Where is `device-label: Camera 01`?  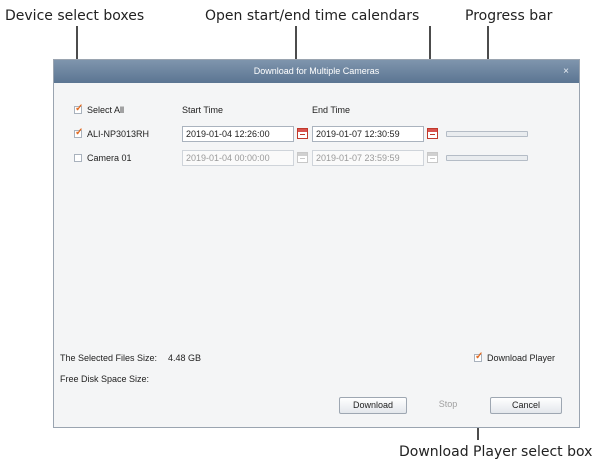 device-label: Camera 01 is located at coordinates (109, 158).